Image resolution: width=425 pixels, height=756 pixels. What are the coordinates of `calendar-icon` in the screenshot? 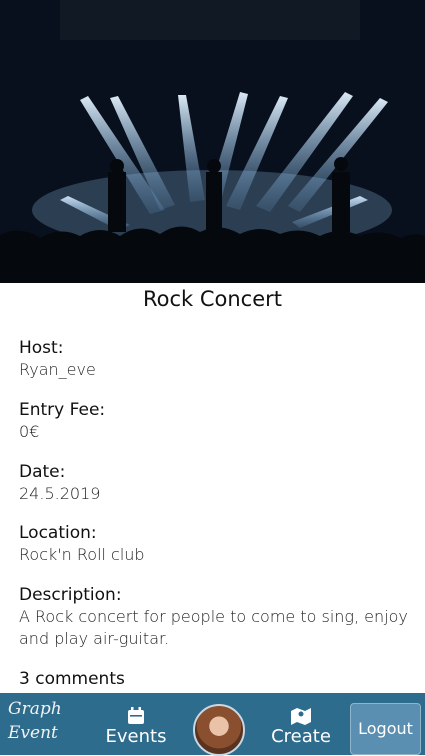 It's located at (136, 715).